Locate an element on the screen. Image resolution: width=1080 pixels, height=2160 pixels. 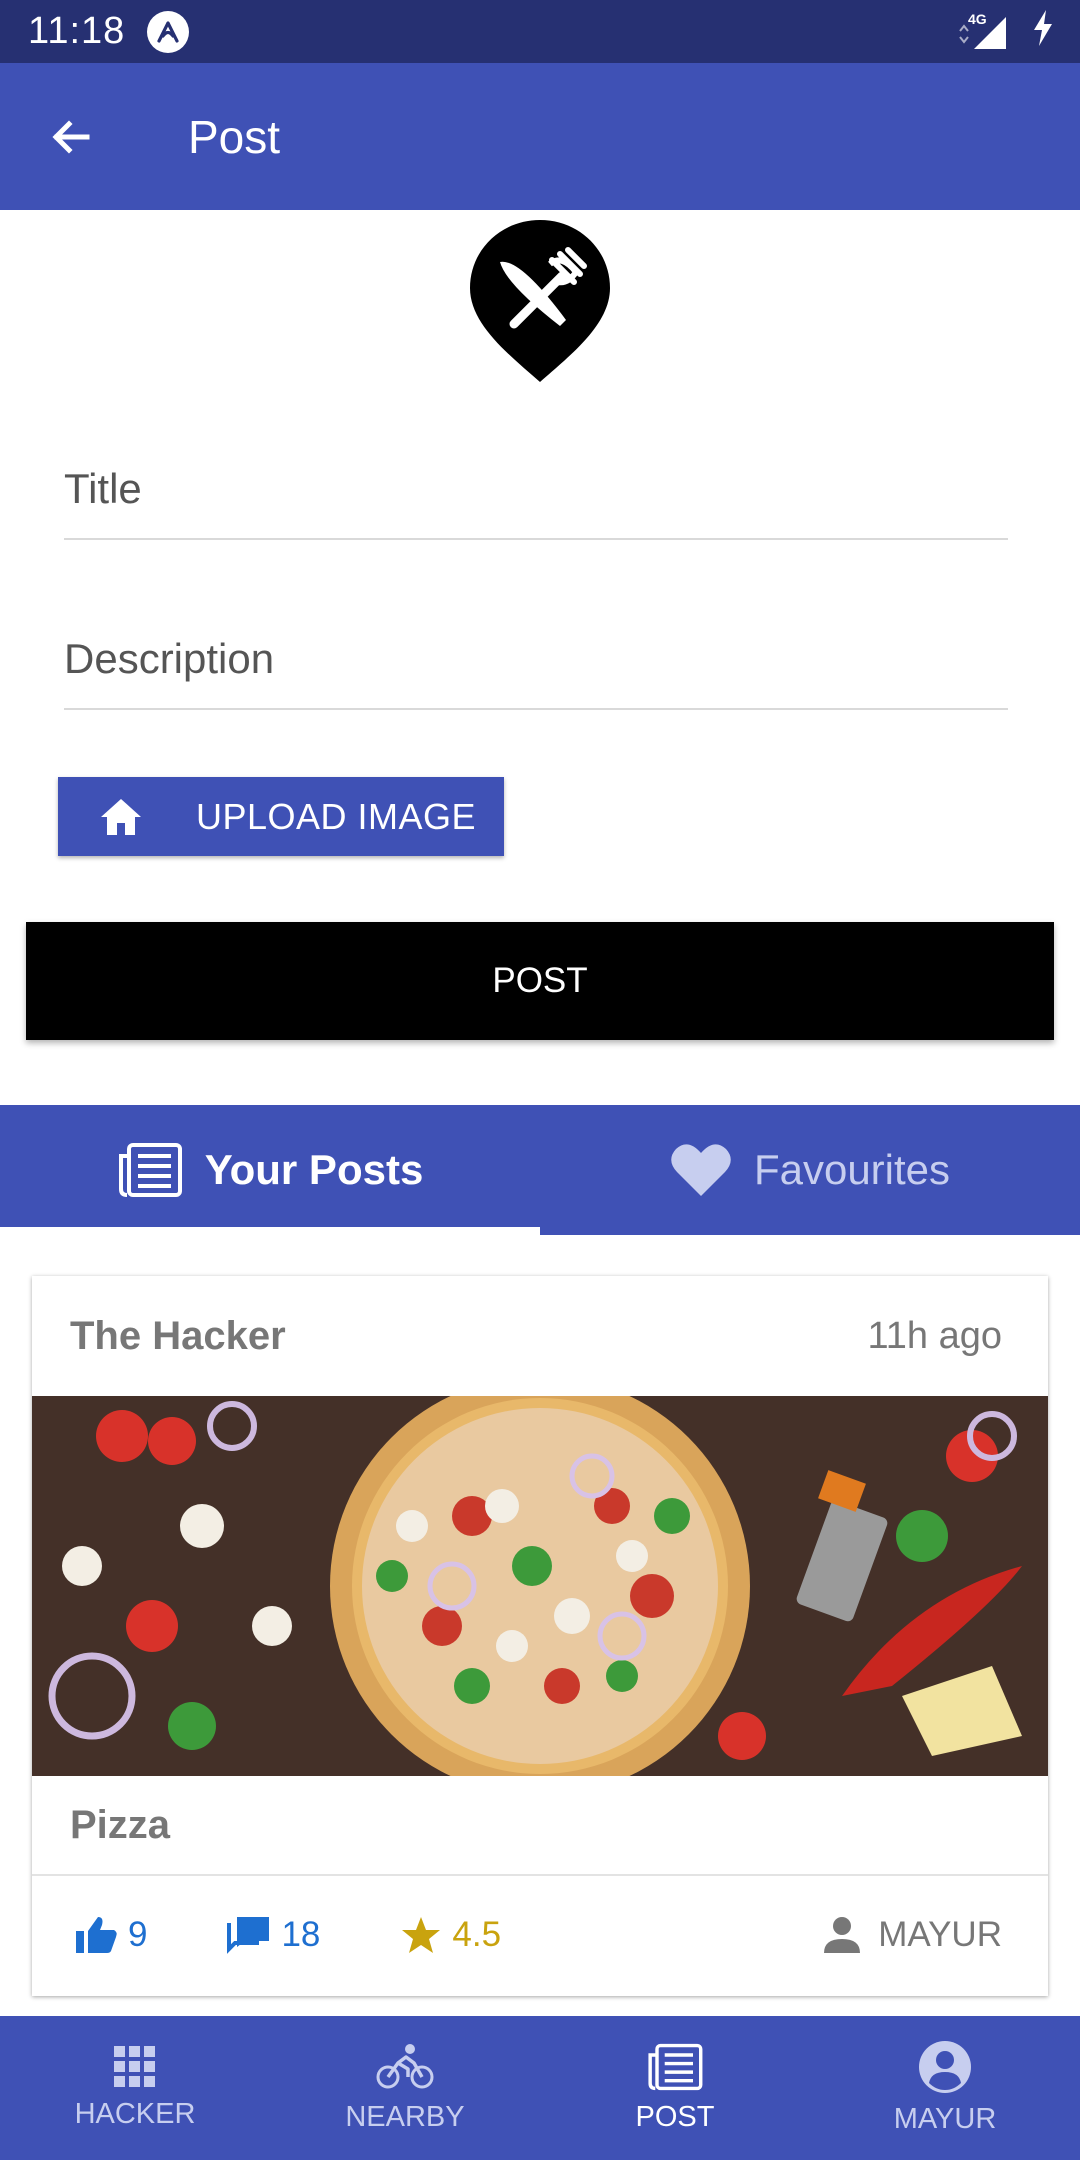
title-input is located at coordinates (536, 484).